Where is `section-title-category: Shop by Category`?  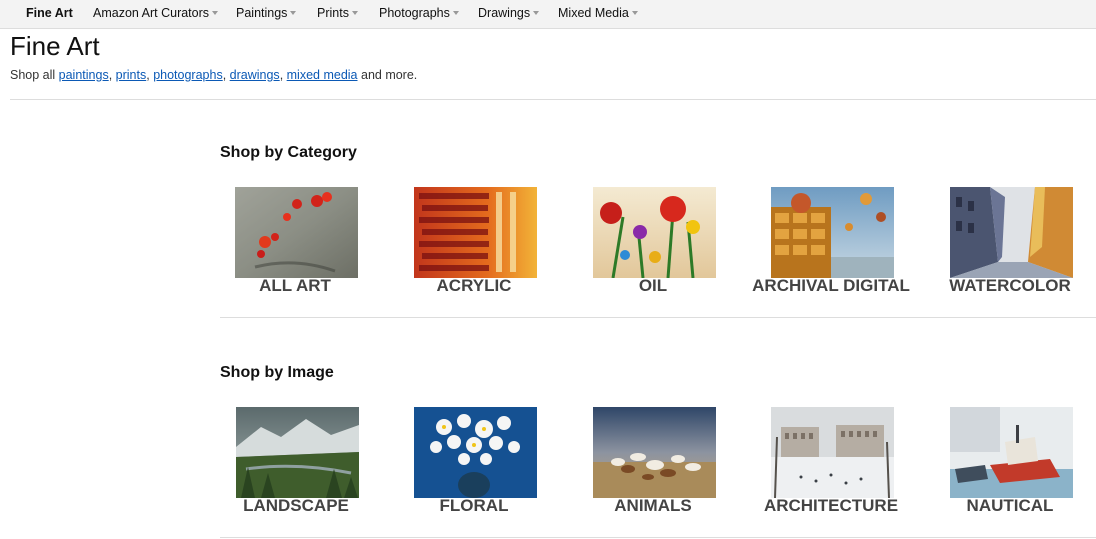
section-title-category: Shop by Category is located at coordinates (288, 152).